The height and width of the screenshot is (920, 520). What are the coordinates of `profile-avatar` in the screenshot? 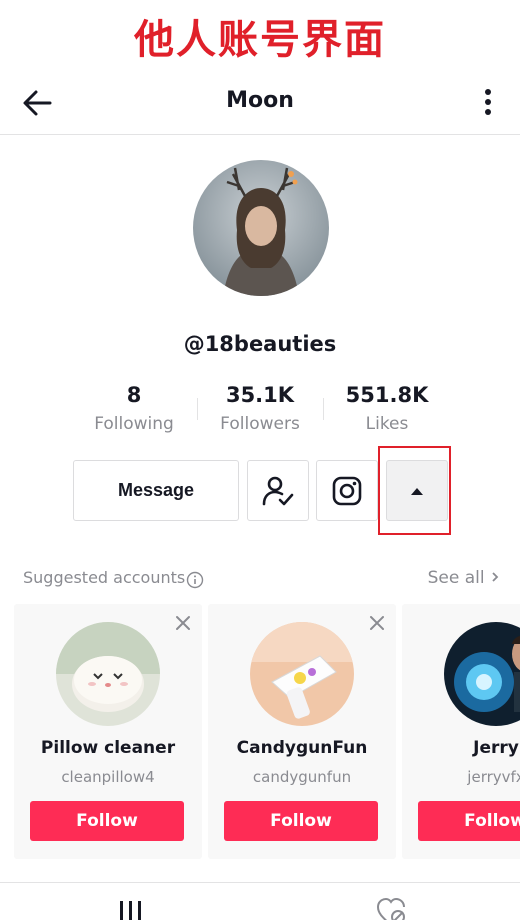 It's located at (261, 228).